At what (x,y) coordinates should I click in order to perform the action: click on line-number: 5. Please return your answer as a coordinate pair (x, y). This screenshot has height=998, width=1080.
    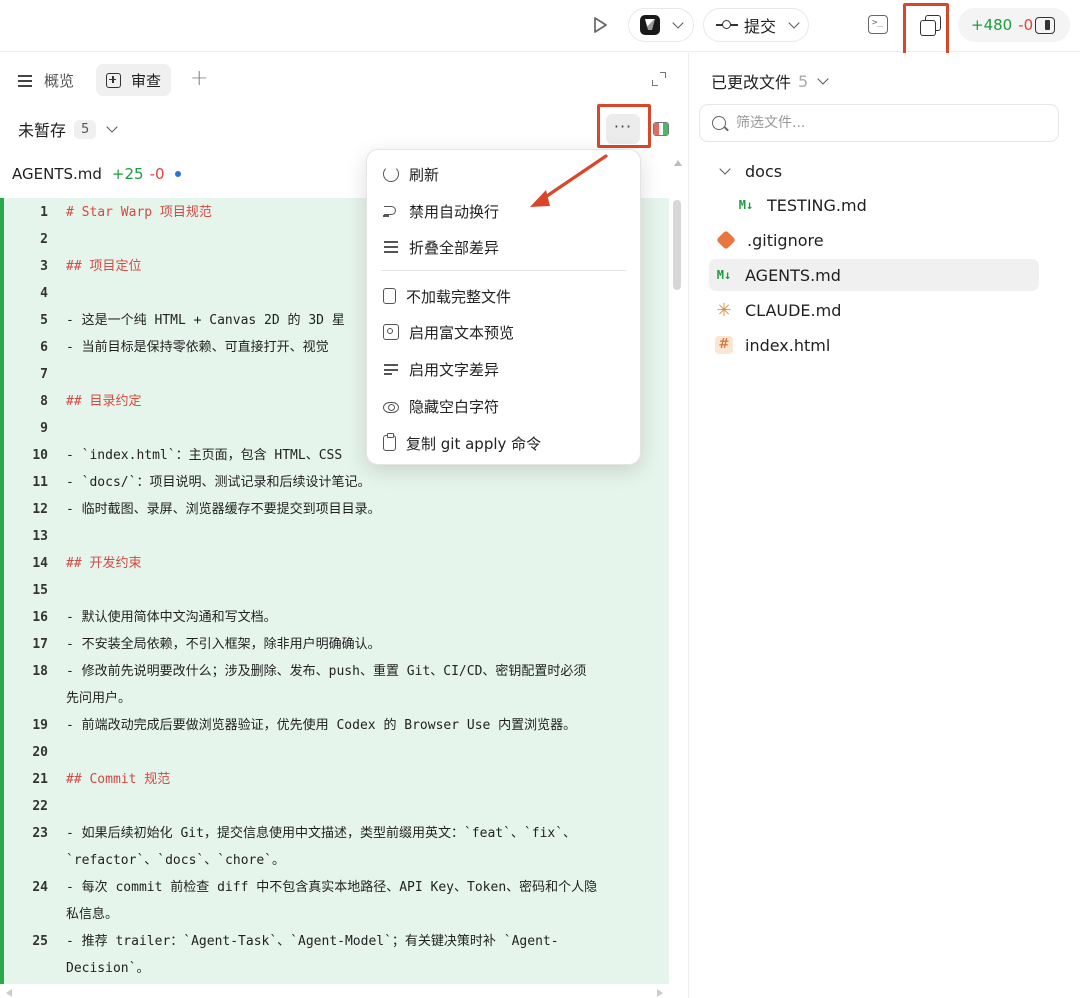
    Looking at the image, I should click on (44, 320).